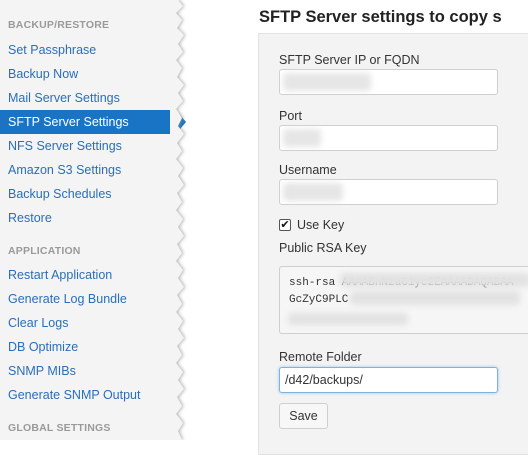 The image size is (528, 455). What do you see at coordinates (88, 74) in the screenshot?
I see `nav-item-backup-now: Backup Now` at bounding box center [88, 74].